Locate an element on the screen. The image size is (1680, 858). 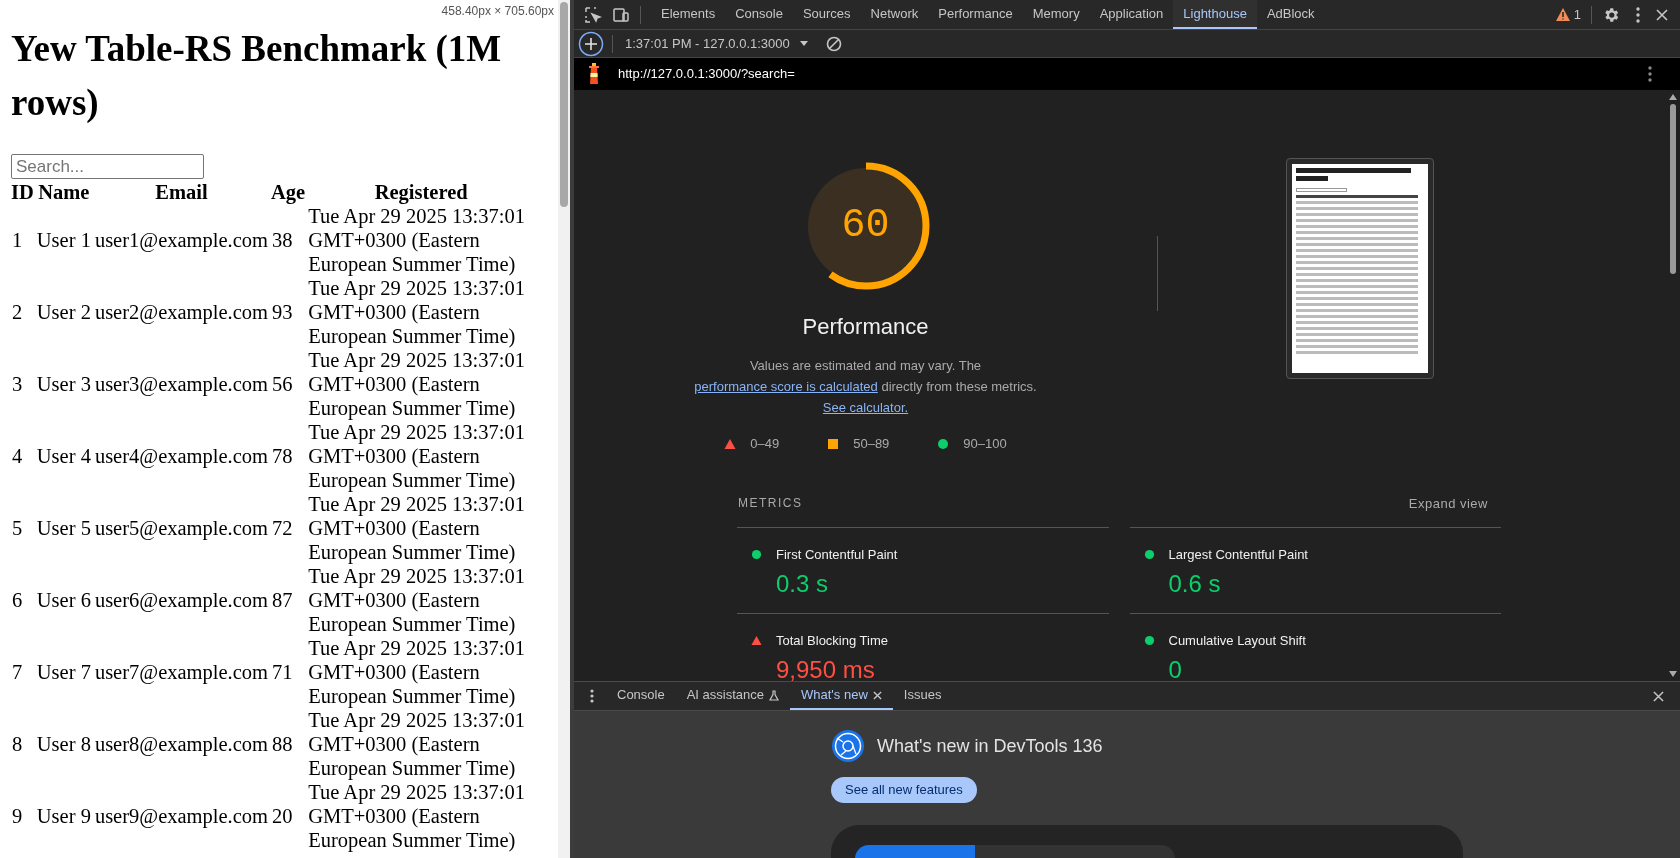
table-cell-text: user1@example.com is located at coordinates (181, 241).